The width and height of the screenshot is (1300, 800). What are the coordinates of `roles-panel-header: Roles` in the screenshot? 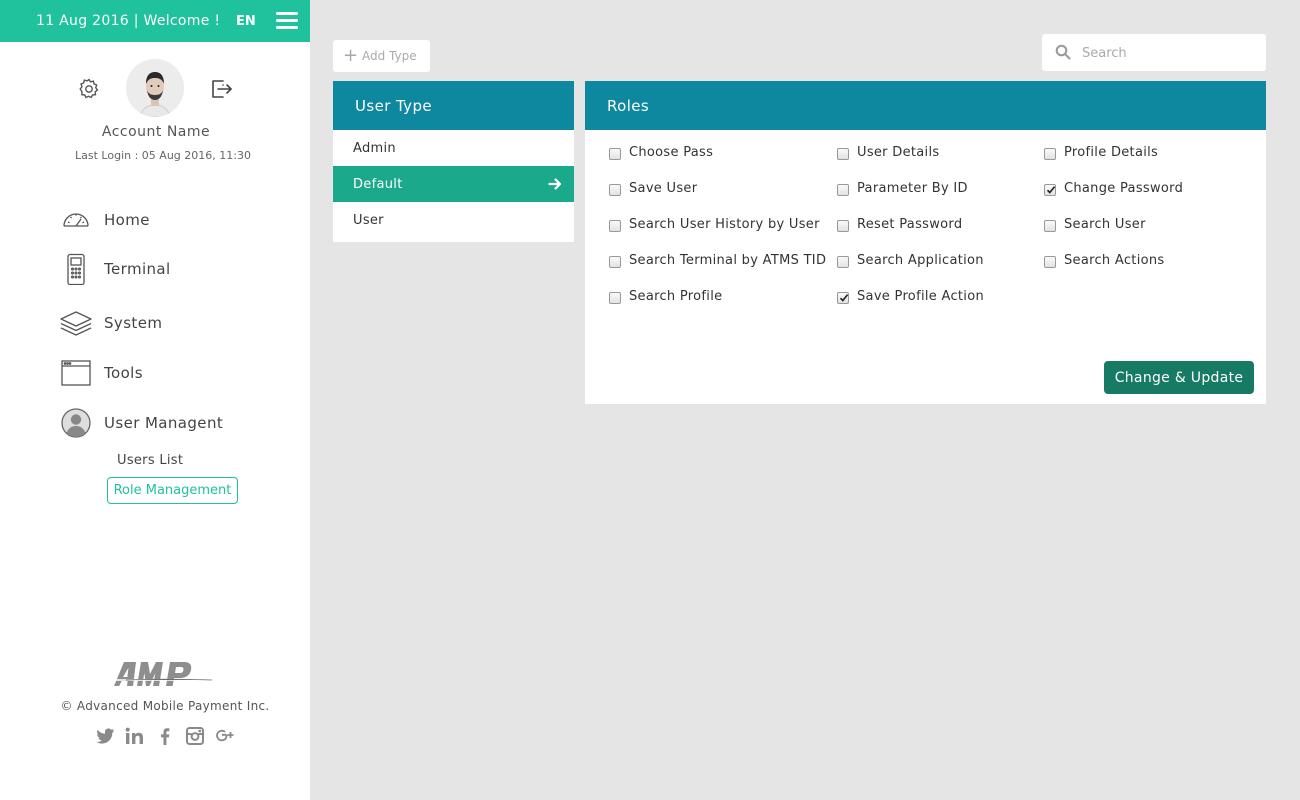 It's located at (925, 105).